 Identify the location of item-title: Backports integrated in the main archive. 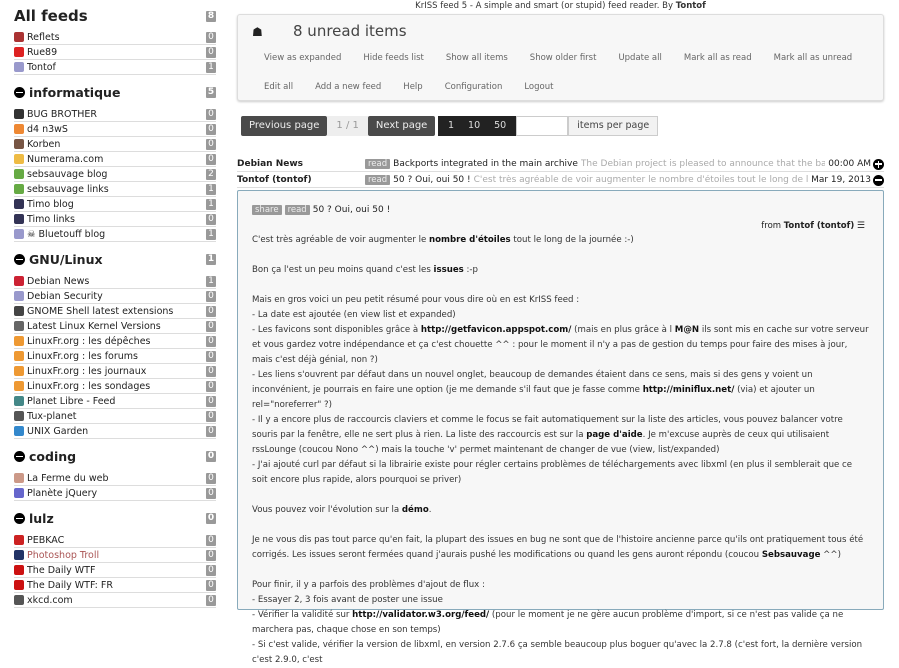
(485, 164).